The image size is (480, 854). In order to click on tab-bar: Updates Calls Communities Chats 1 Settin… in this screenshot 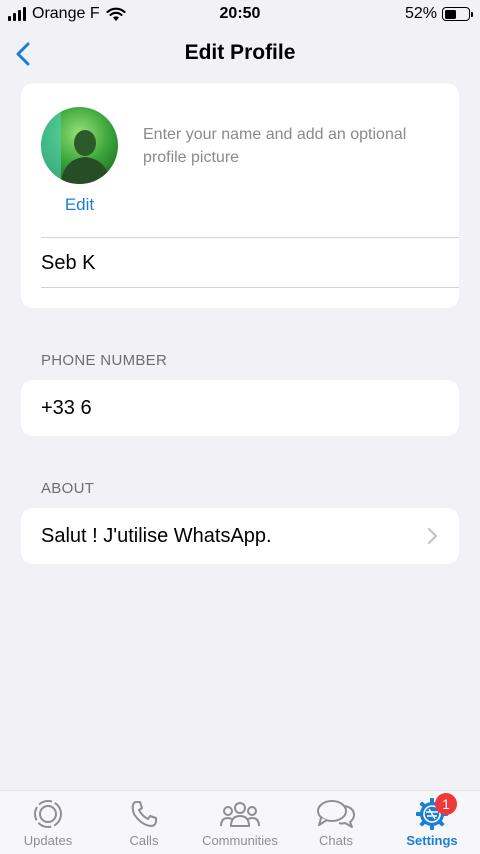, I will do `click(240, 822)`.